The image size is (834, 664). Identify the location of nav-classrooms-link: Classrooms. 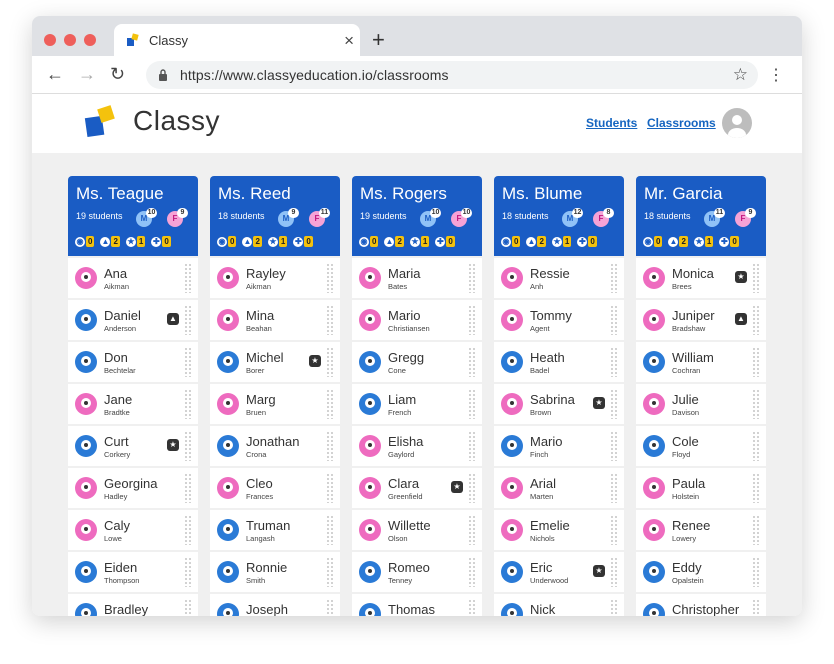
(681, 123).